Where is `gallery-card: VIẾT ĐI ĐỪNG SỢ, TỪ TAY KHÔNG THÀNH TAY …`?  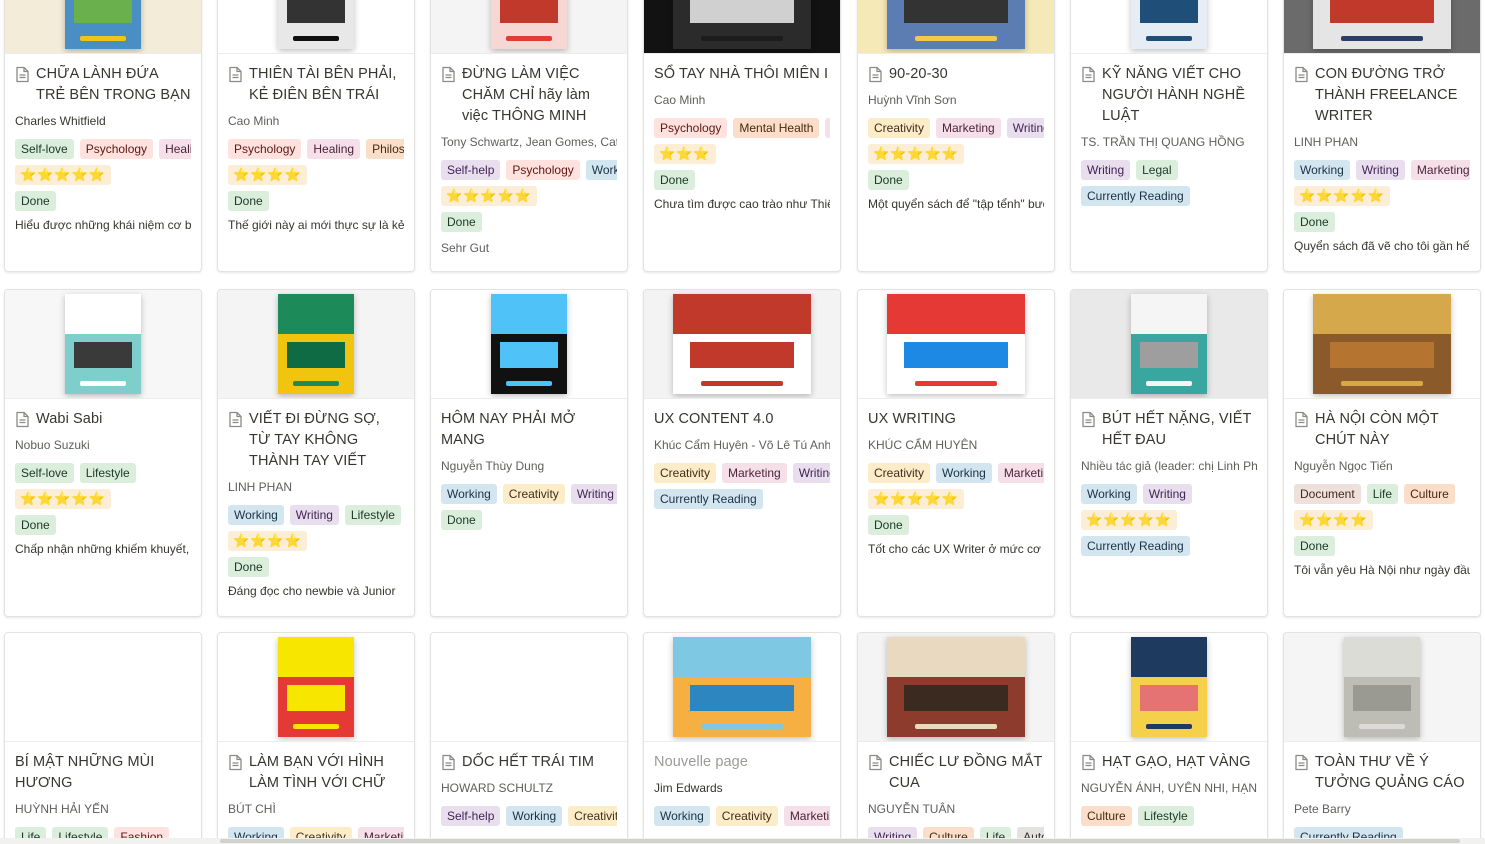
gallery-card: VIẾT ĐI ĐỪNG SỢ, TỪ TAY KHÔNG THÀNH TAY … is located at coordinates (316, 453).